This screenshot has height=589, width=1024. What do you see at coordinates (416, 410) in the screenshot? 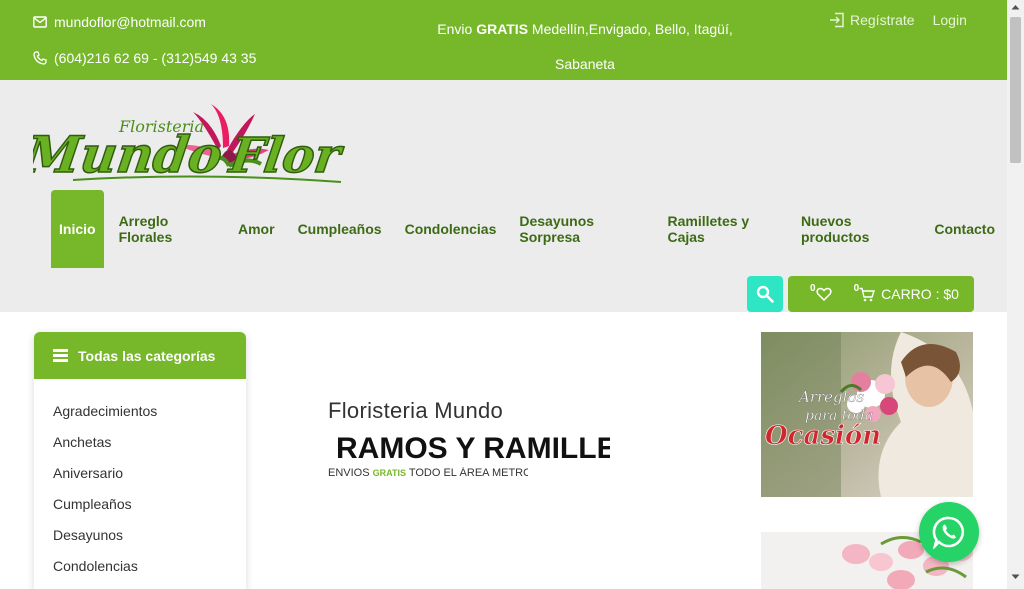
I see `hero-subtitle: Floristeria Mundo` at bounding box center [416, 410].